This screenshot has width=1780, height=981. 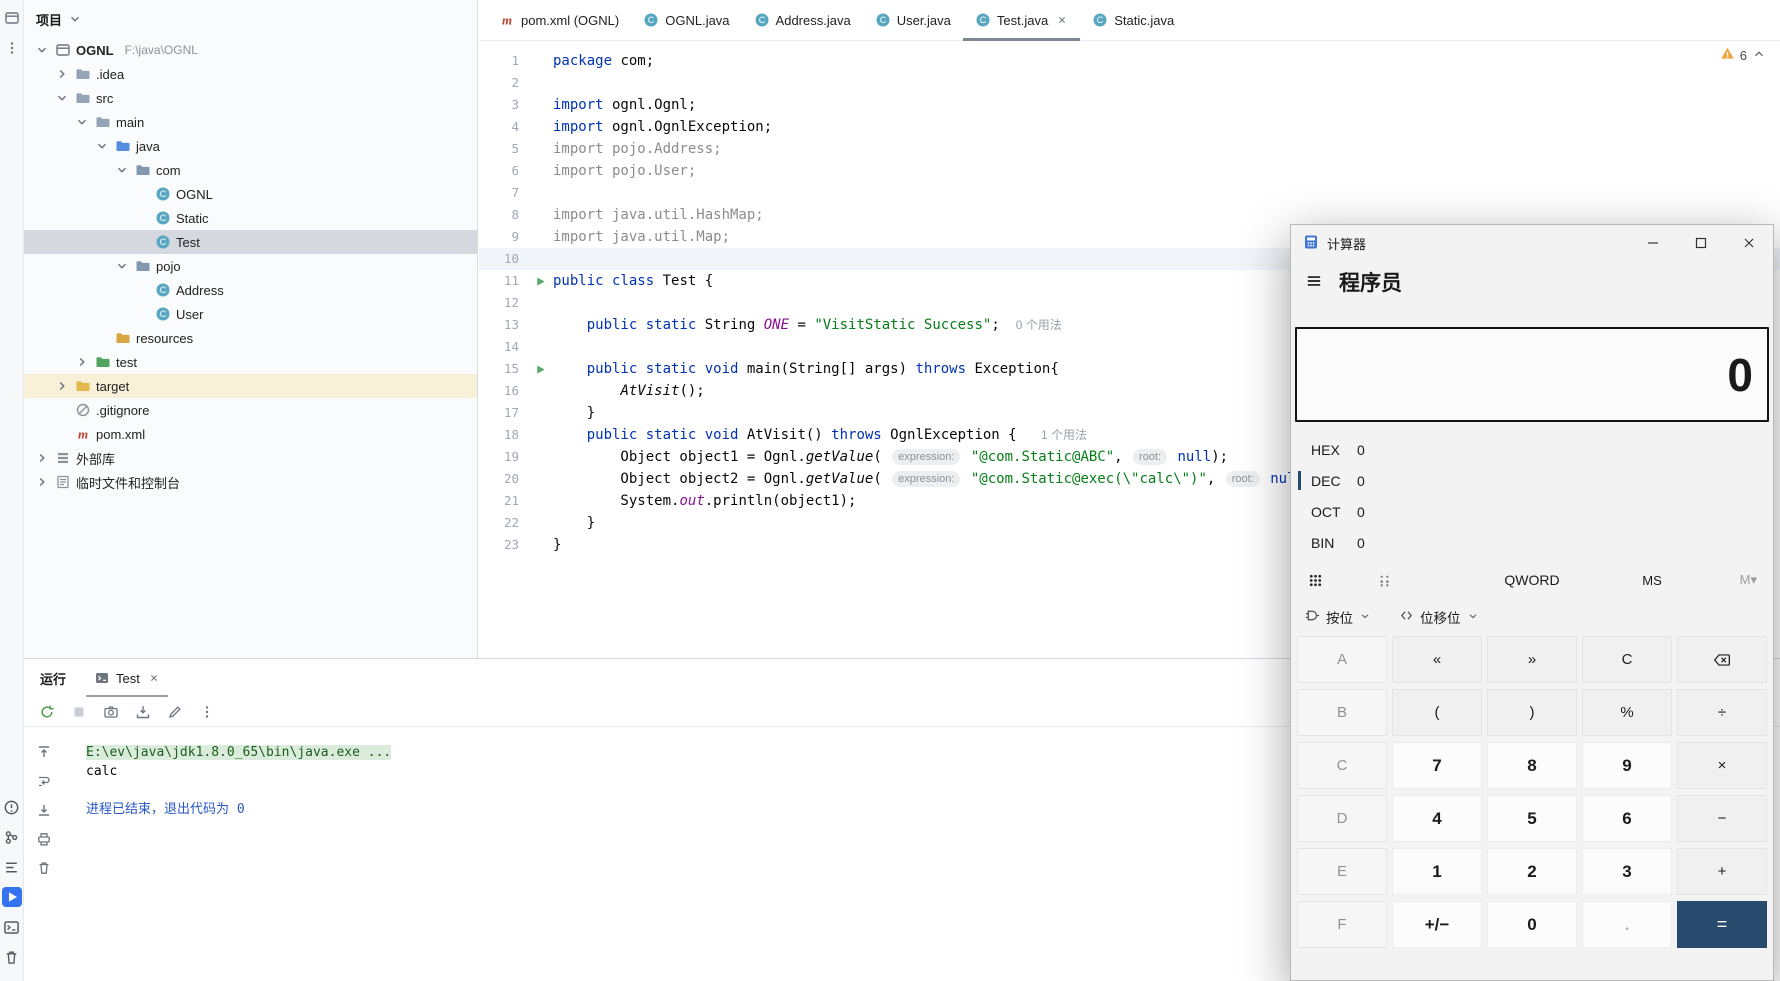 I want to click on camera-icon, so click(x=111, y=712).